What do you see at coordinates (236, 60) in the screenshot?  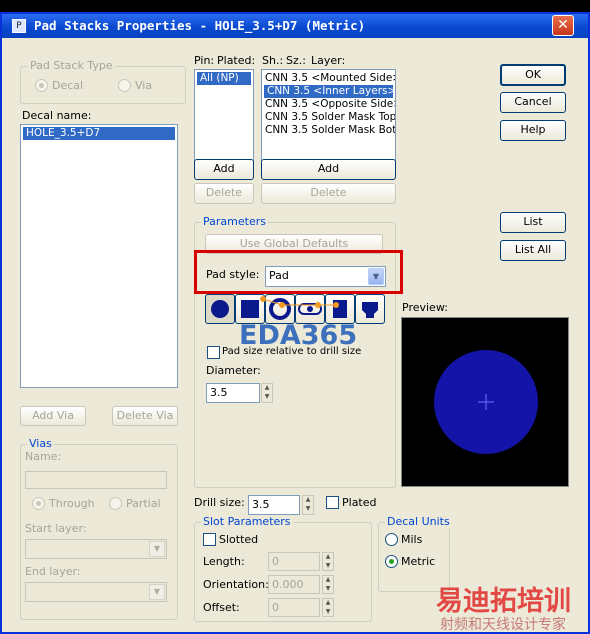 I see `plated-header: Plated:` at bounding box center [236, 60].